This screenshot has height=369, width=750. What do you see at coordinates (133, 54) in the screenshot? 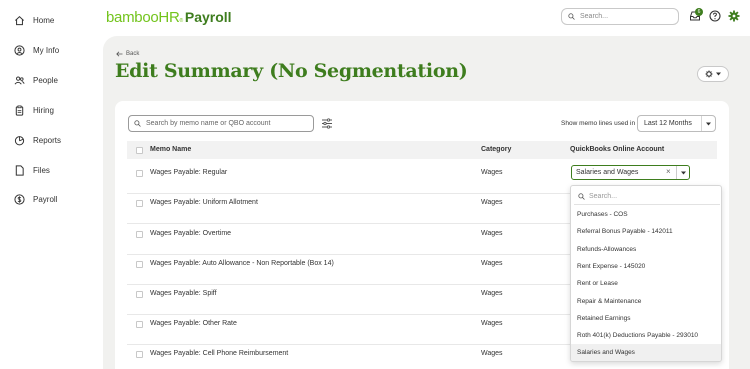
I see `back-label: Back` at bounding box center [133, 54].